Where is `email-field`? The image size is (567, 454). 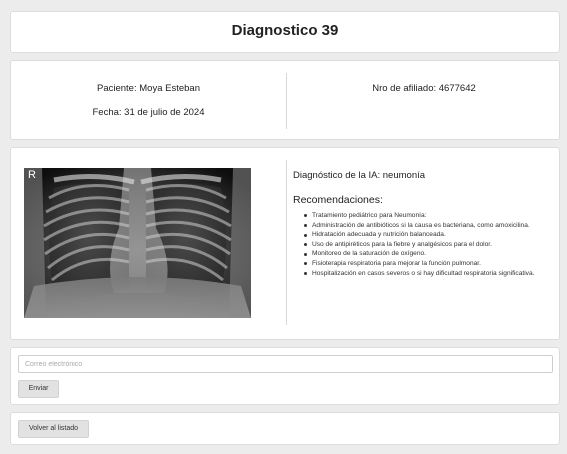
email-field is located at coordinates (285, 364).